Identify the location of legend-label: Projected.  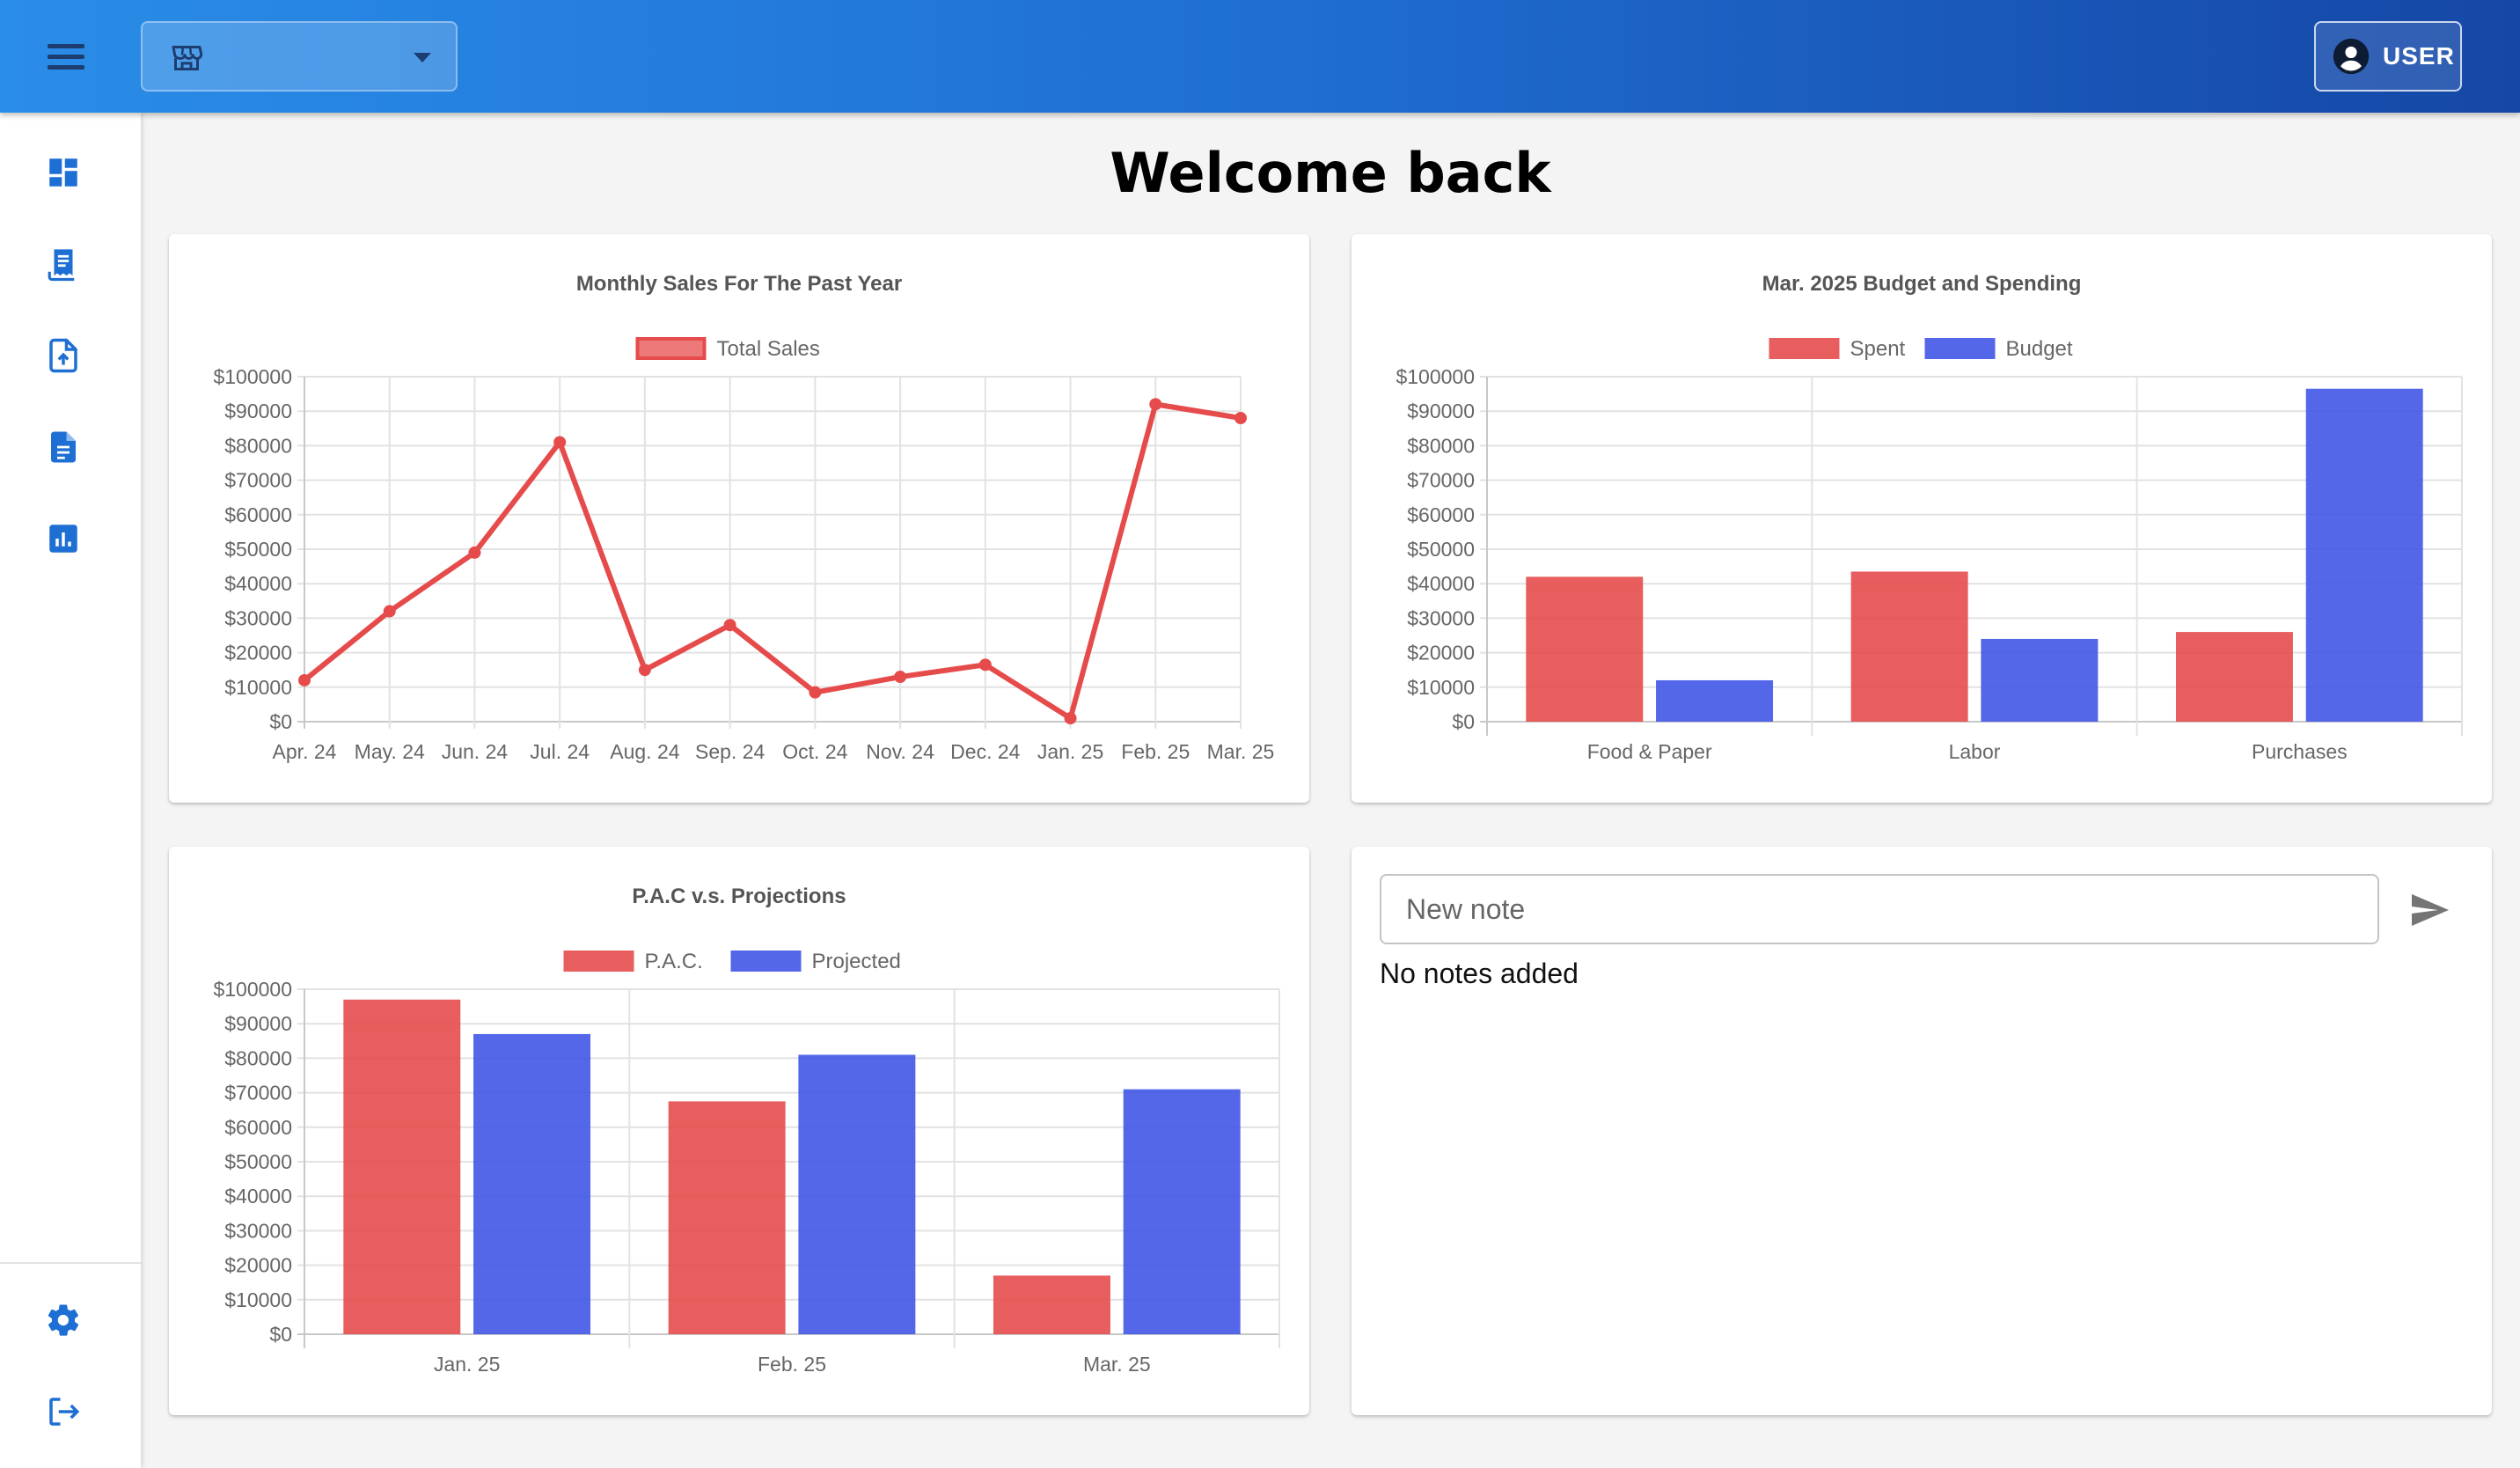
(856, 961).